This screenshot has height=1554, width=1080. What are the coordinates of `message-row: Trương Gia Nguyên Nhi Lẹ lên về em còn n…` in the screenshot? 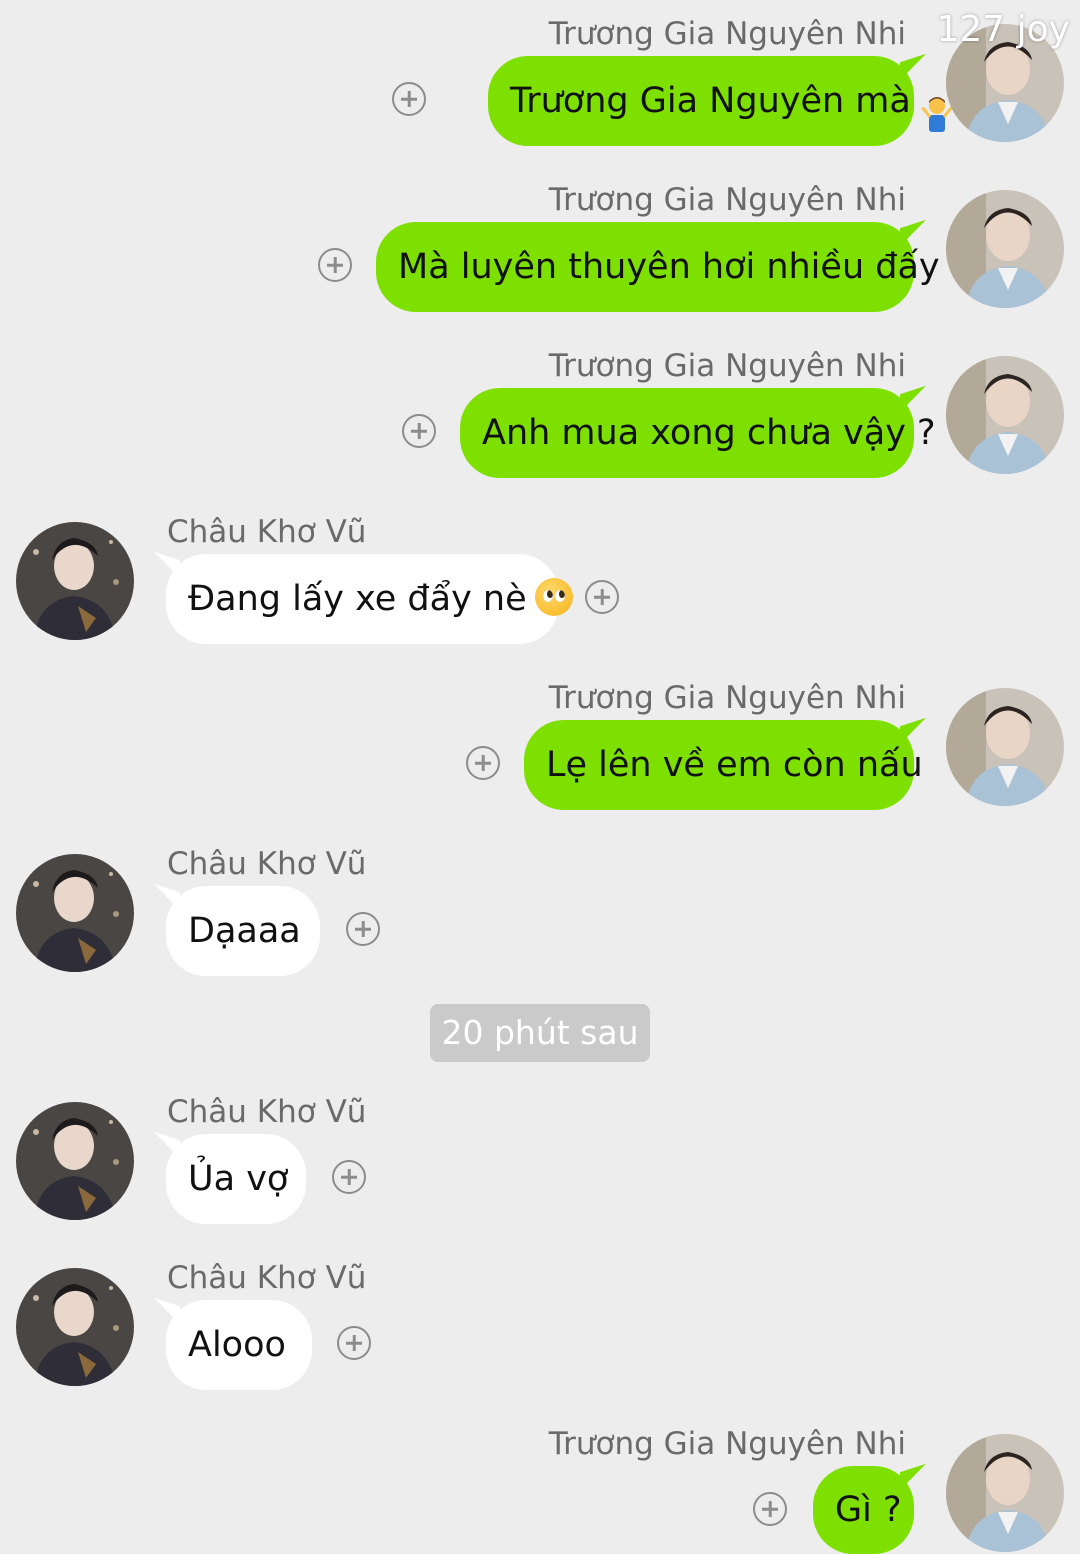 It's located at (540, 745).